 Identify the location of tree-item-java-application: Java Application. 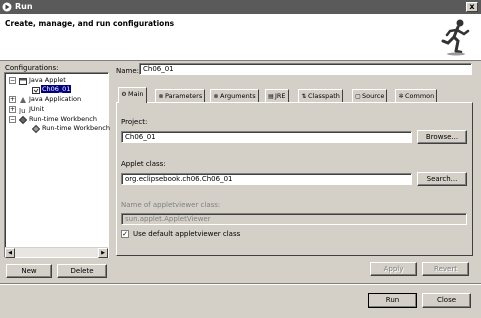
(55, 99).